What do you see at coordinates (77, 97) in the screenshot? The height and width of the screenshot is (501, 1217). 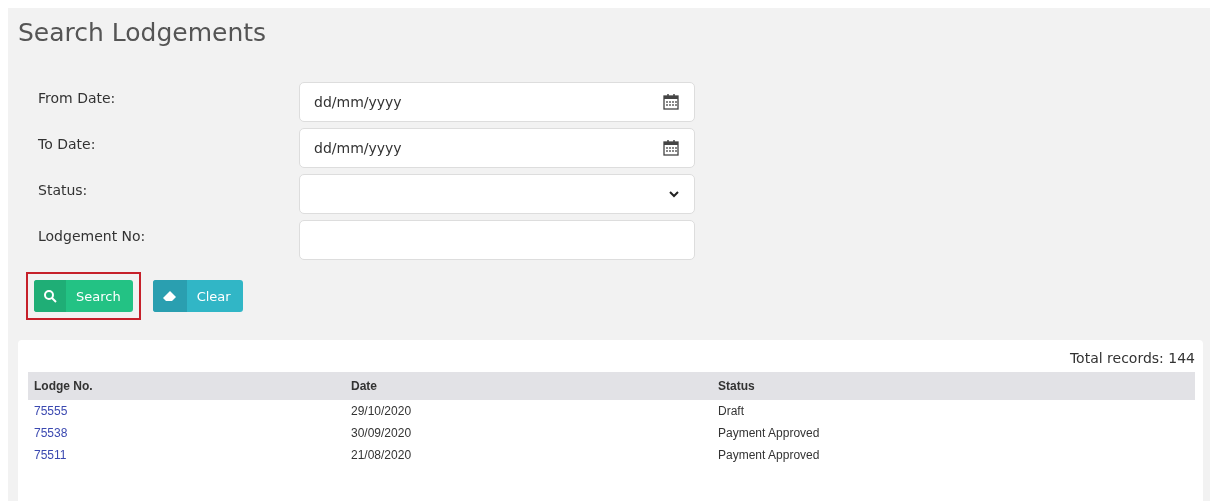 I see `field-label: From Date:` at bounding box center [77, 97].